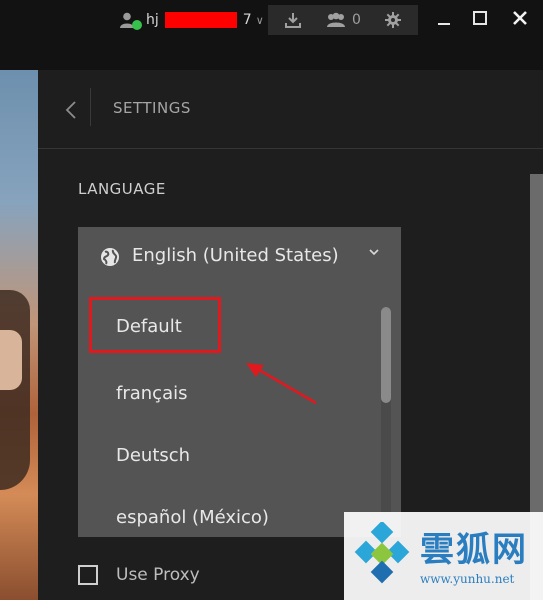 The height and width of the screenshot is (600, 543). Describe the element at coordinates (151, 393) in the screenshot. I see `language-option-francais: français` at that location.